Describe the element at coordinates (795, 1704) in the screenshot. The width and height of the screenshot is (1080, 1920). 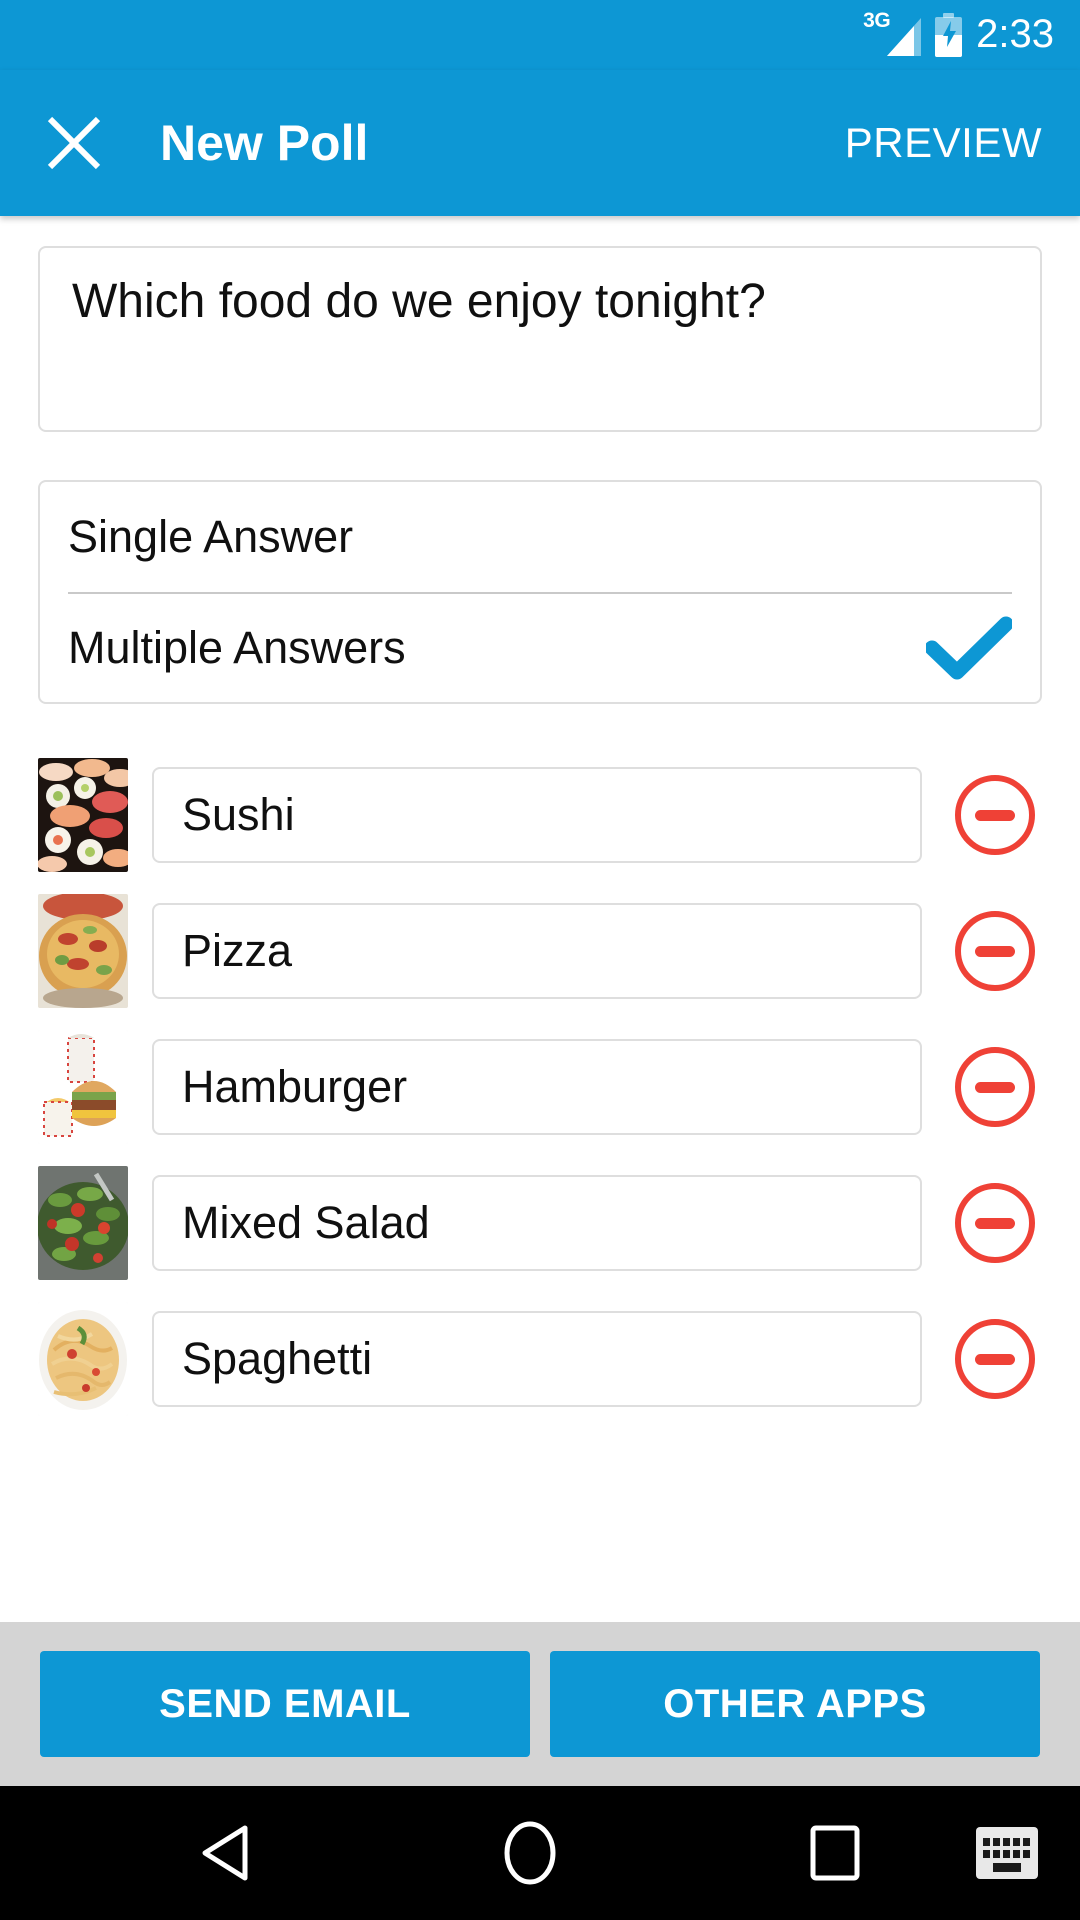
I see `other-apps-button: OTHER APPS` at that location.